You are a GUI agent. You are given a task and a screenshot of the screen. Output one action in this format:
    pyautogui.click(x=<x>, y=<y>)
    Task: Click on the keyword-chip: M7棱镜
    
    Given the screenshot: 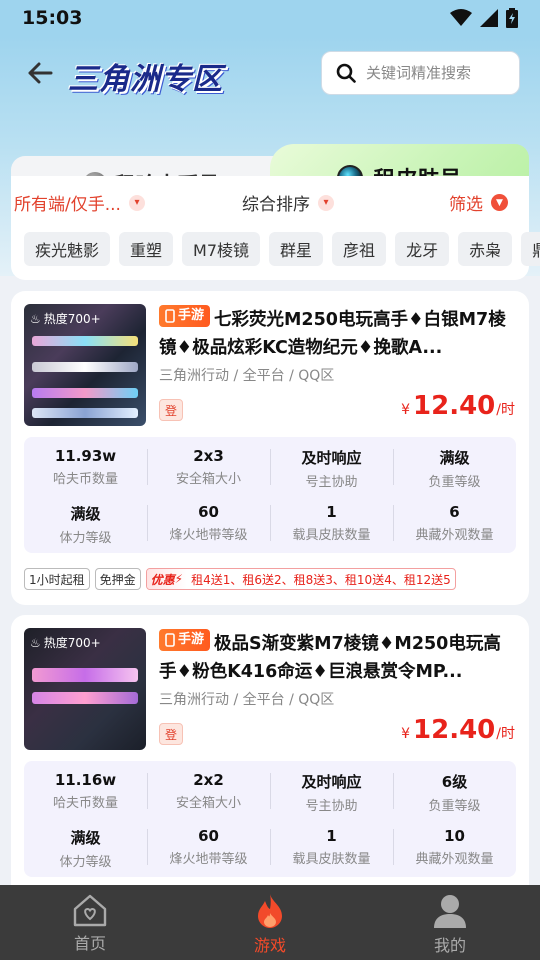 What is the action you would take?
    pyautogui.click(x=221, y=249)
    